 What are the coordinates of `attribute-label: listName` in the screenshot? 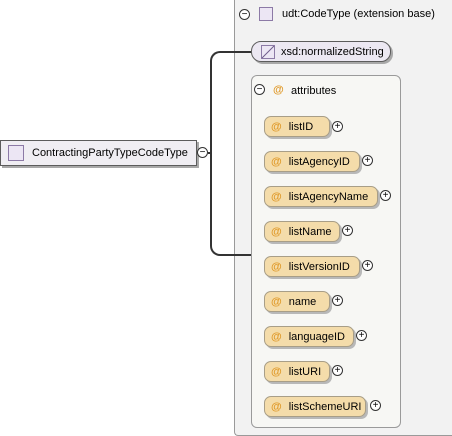 It's located at (310, 231).